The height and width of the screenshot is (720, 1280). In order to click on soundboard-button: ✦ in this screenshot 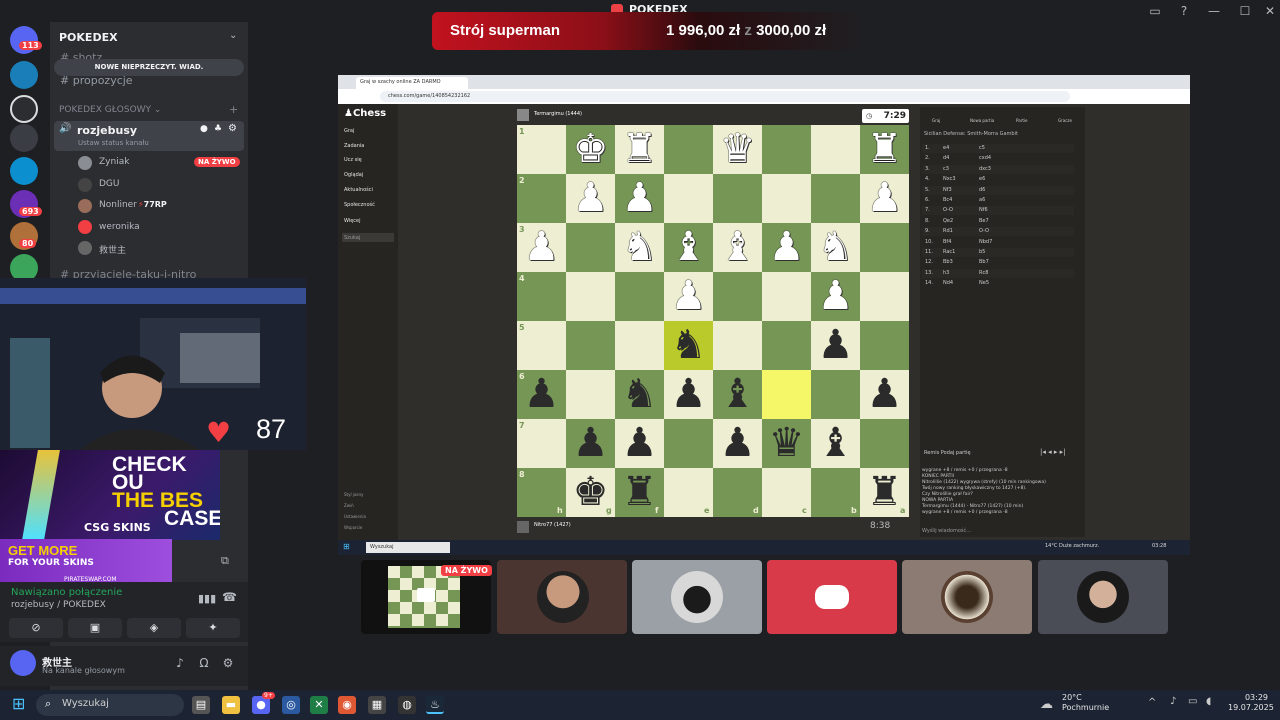, I will do `click(213, 628)`.